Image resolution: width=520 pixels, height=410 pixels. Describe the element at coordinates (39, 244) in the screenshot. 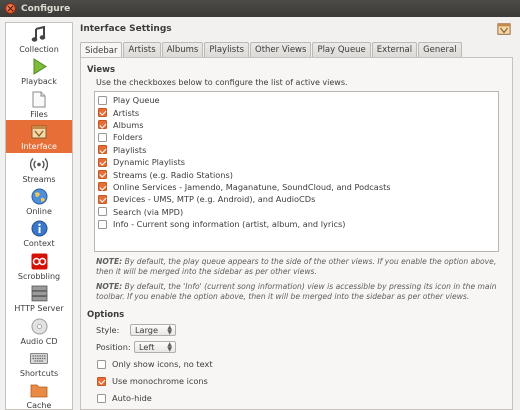

I see `sidebar-item-label: Context` at that location.